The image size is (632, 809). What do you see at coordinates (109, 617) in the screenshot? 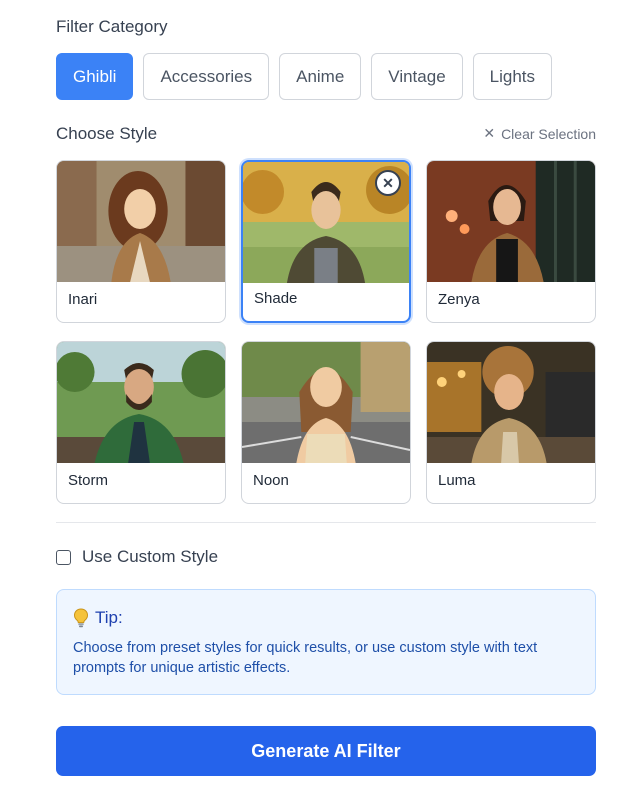
I see `tip-title: Tip:` at bounding box center [109, 617].